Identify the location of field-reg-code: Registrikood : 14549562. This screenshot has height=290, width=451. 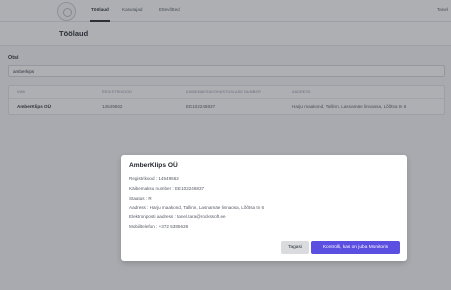
(154, 178).